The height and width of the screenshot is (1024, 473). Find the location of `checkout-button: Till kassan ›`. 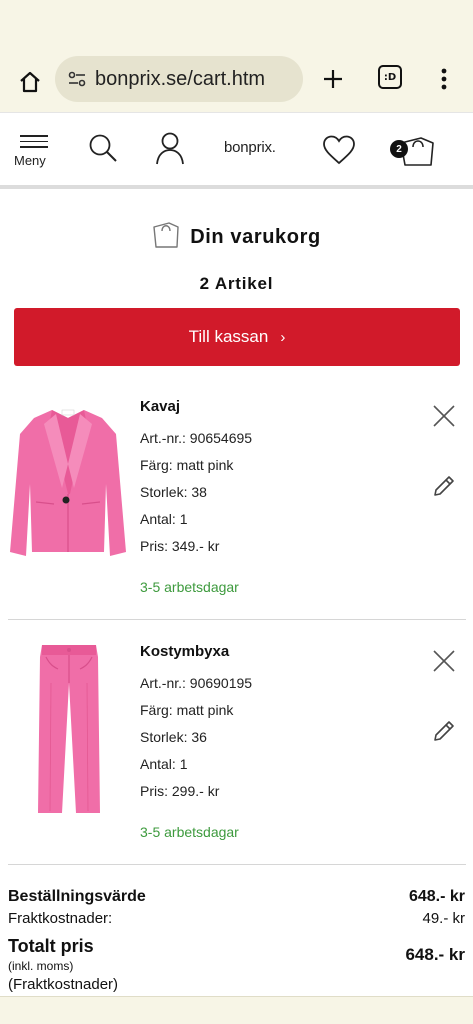

checkout-button: Till kassan › is located at coordinates (237, 337).